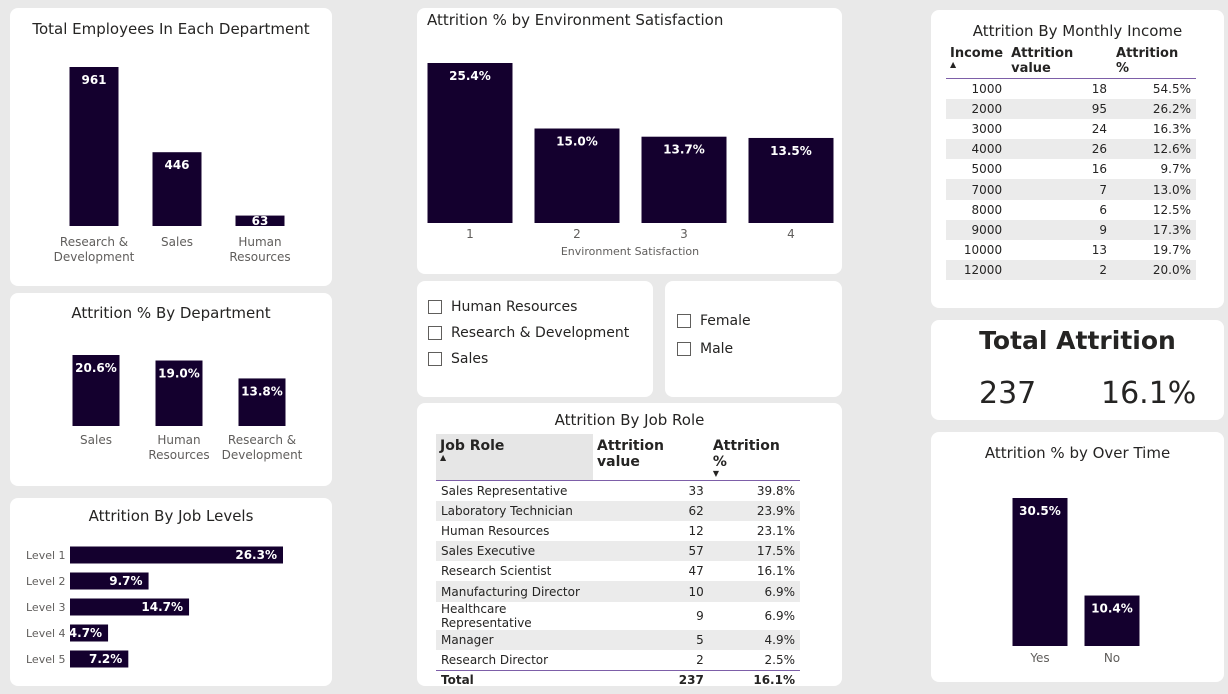  I want to click on over-time-card: Attrition % by Over Time 30.5% Yes 10.4% No, so click(1077, 557).